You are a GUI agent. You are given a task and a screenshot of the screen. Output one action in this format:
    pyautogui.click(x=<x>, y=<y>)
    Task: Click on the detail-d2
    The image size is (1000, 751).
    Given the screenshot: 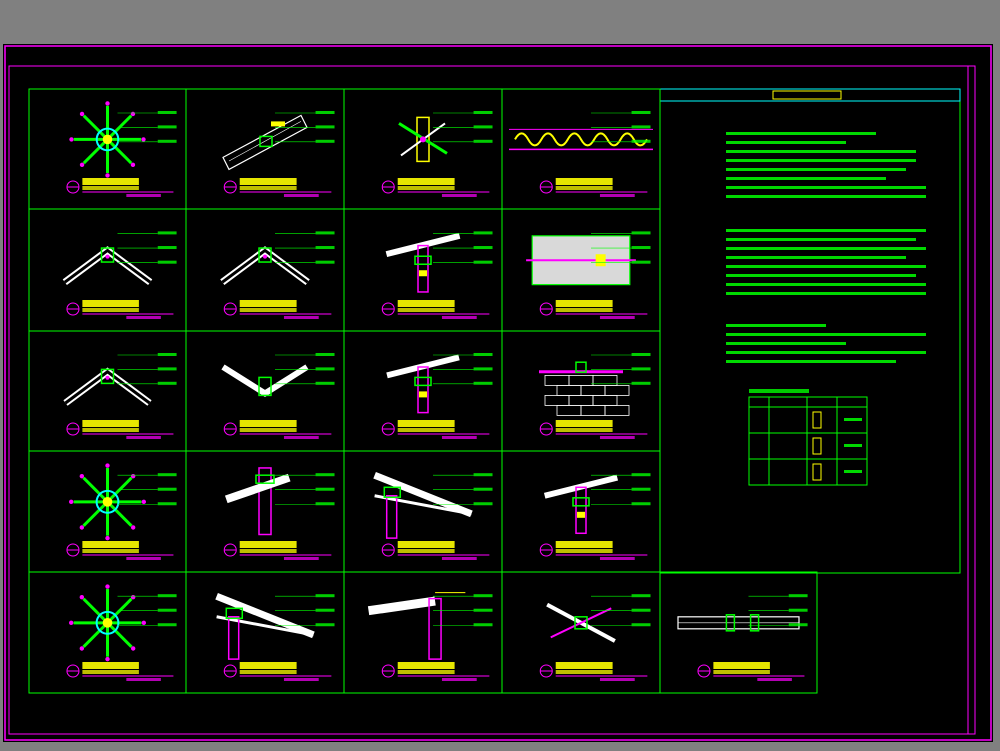 What is the action you would take?
    pyautogui.click(x=265, y=149)
    